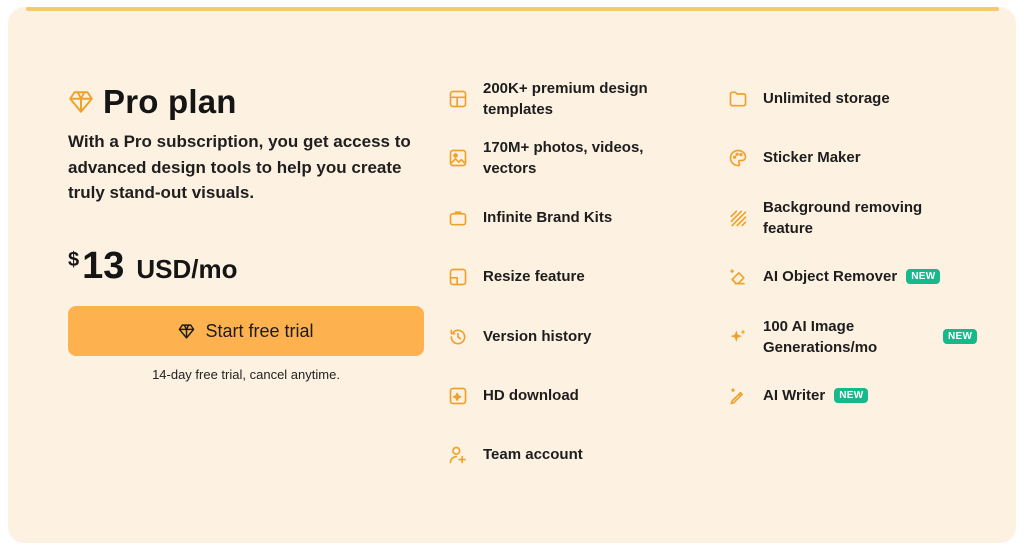  Describe the element at coordinates (563, 158) in the screenshot. I see `feature-label: 170M+ photos, videos, vectors` at that location.